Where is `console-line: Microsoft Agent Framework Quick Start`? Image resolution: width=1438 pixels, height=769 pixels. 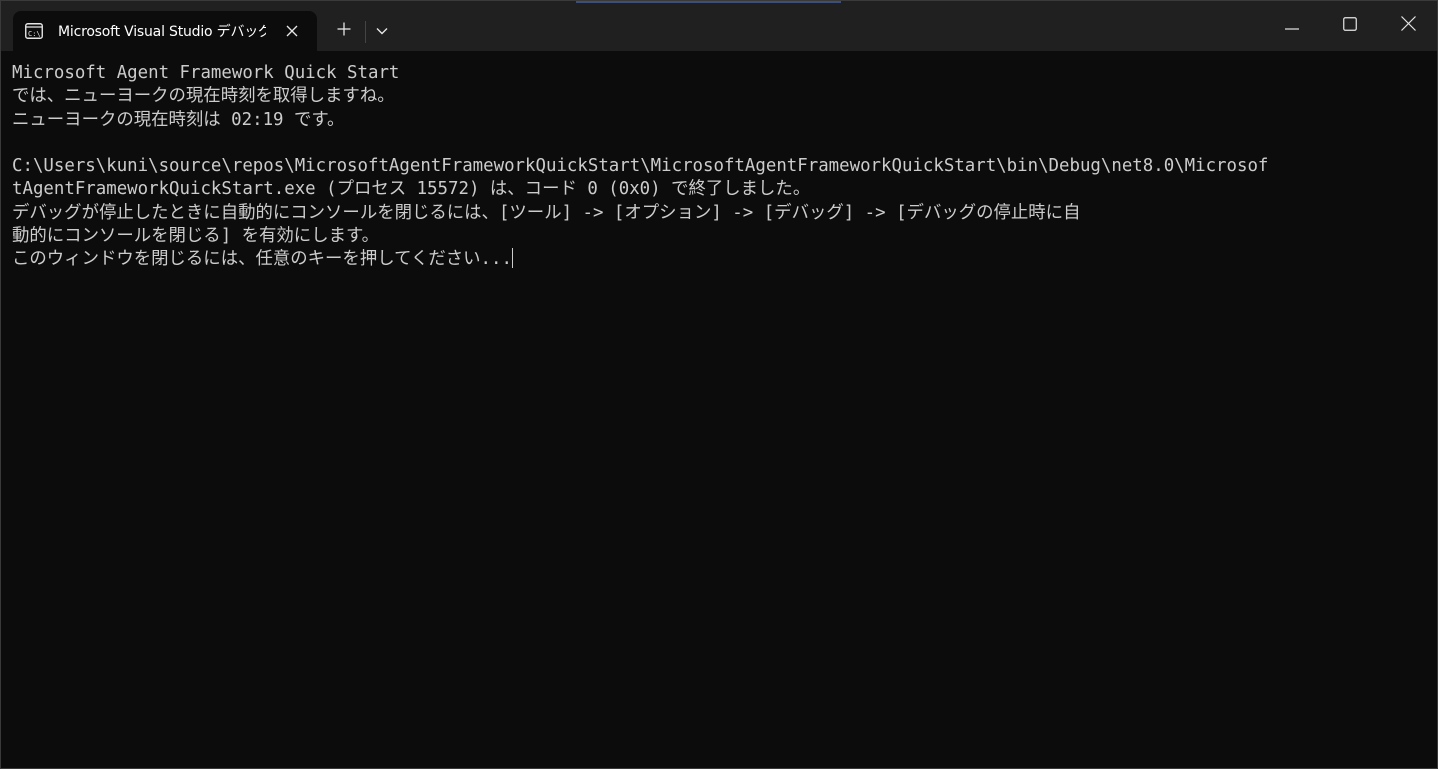
console-line: Microsoft Agent Framework Quick Start is located at coordinates (206, 73).